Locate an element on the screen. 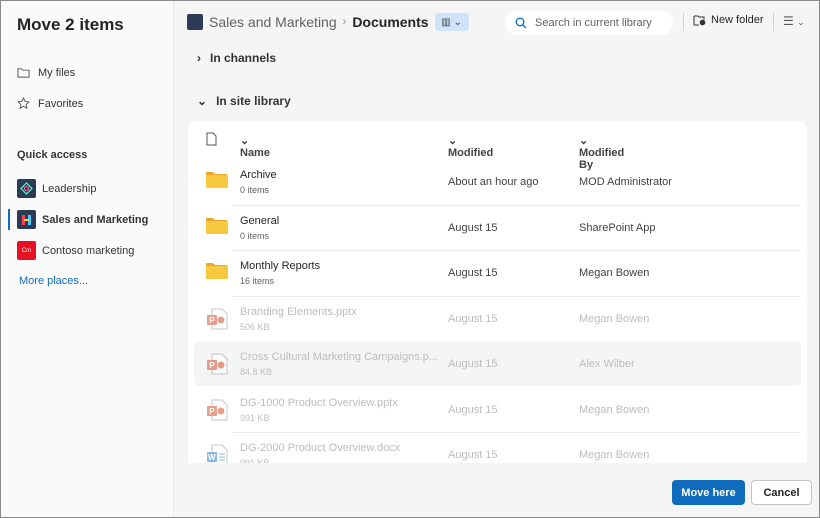  nav-label: Favorites is located at coordinates (61, 103).